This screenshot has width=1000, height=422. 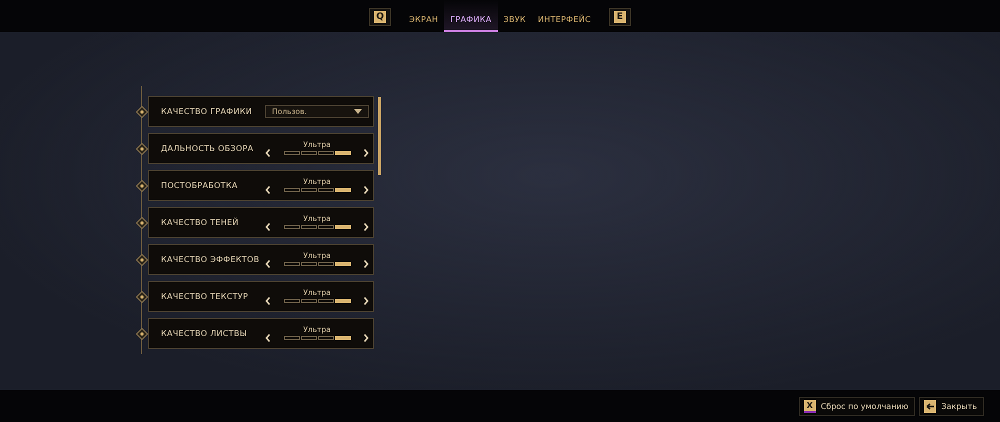 What do you see at coordinates (358, 111) in the screenshot?
I see `dropdown-caret-icon` at bounding box center [358, 111].